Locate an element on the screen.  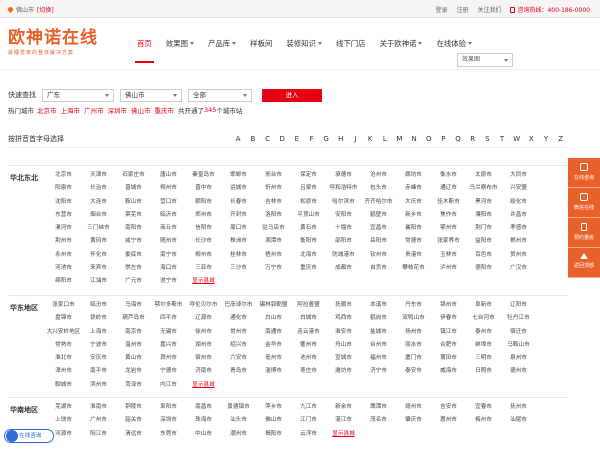
city-link: 新余市 is located at coordinates (343, 407).